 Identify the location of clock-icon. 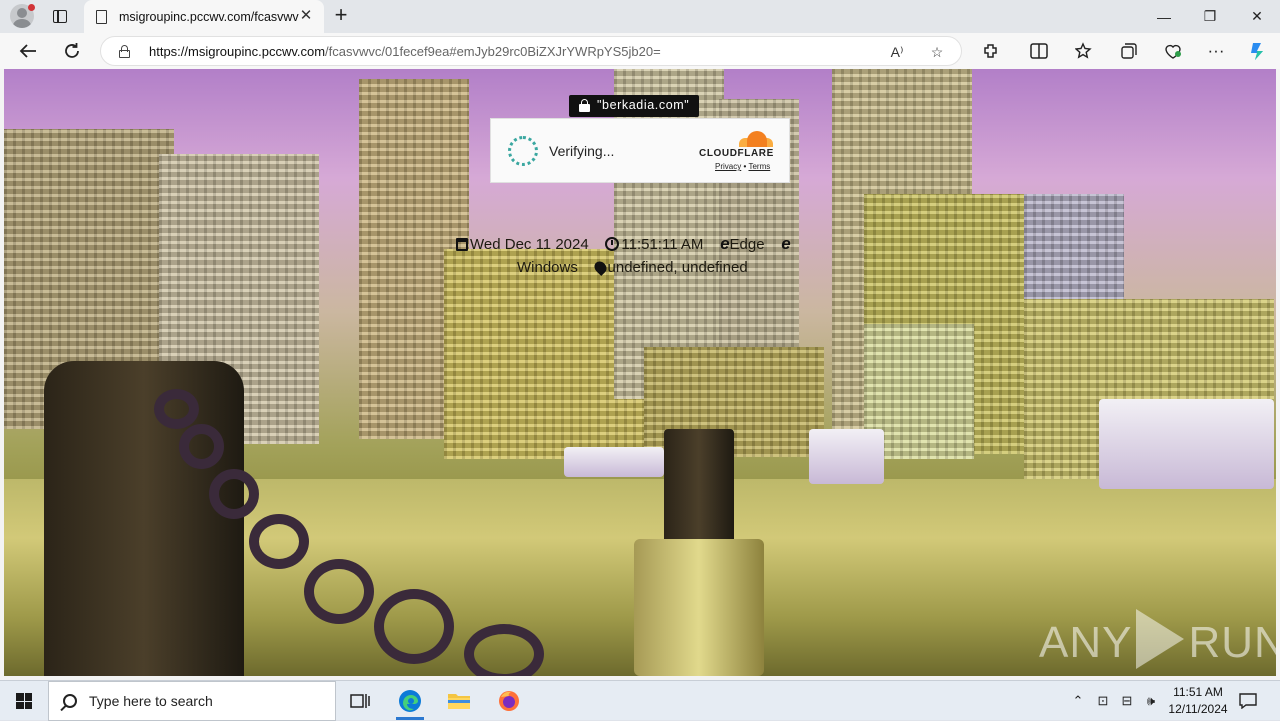
(612, 244).